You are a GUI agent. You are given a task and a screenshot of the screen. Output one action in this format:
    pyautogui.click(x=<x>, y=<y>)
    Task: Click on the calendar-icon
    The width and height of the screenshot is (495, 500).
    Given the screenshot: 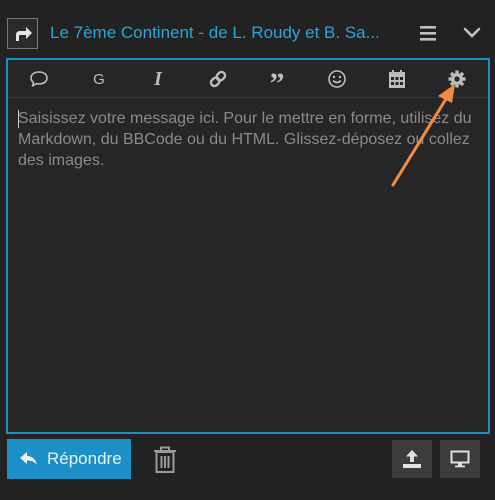 What is the action you would take?
    pyautogui.click(x=397, y=79)
    